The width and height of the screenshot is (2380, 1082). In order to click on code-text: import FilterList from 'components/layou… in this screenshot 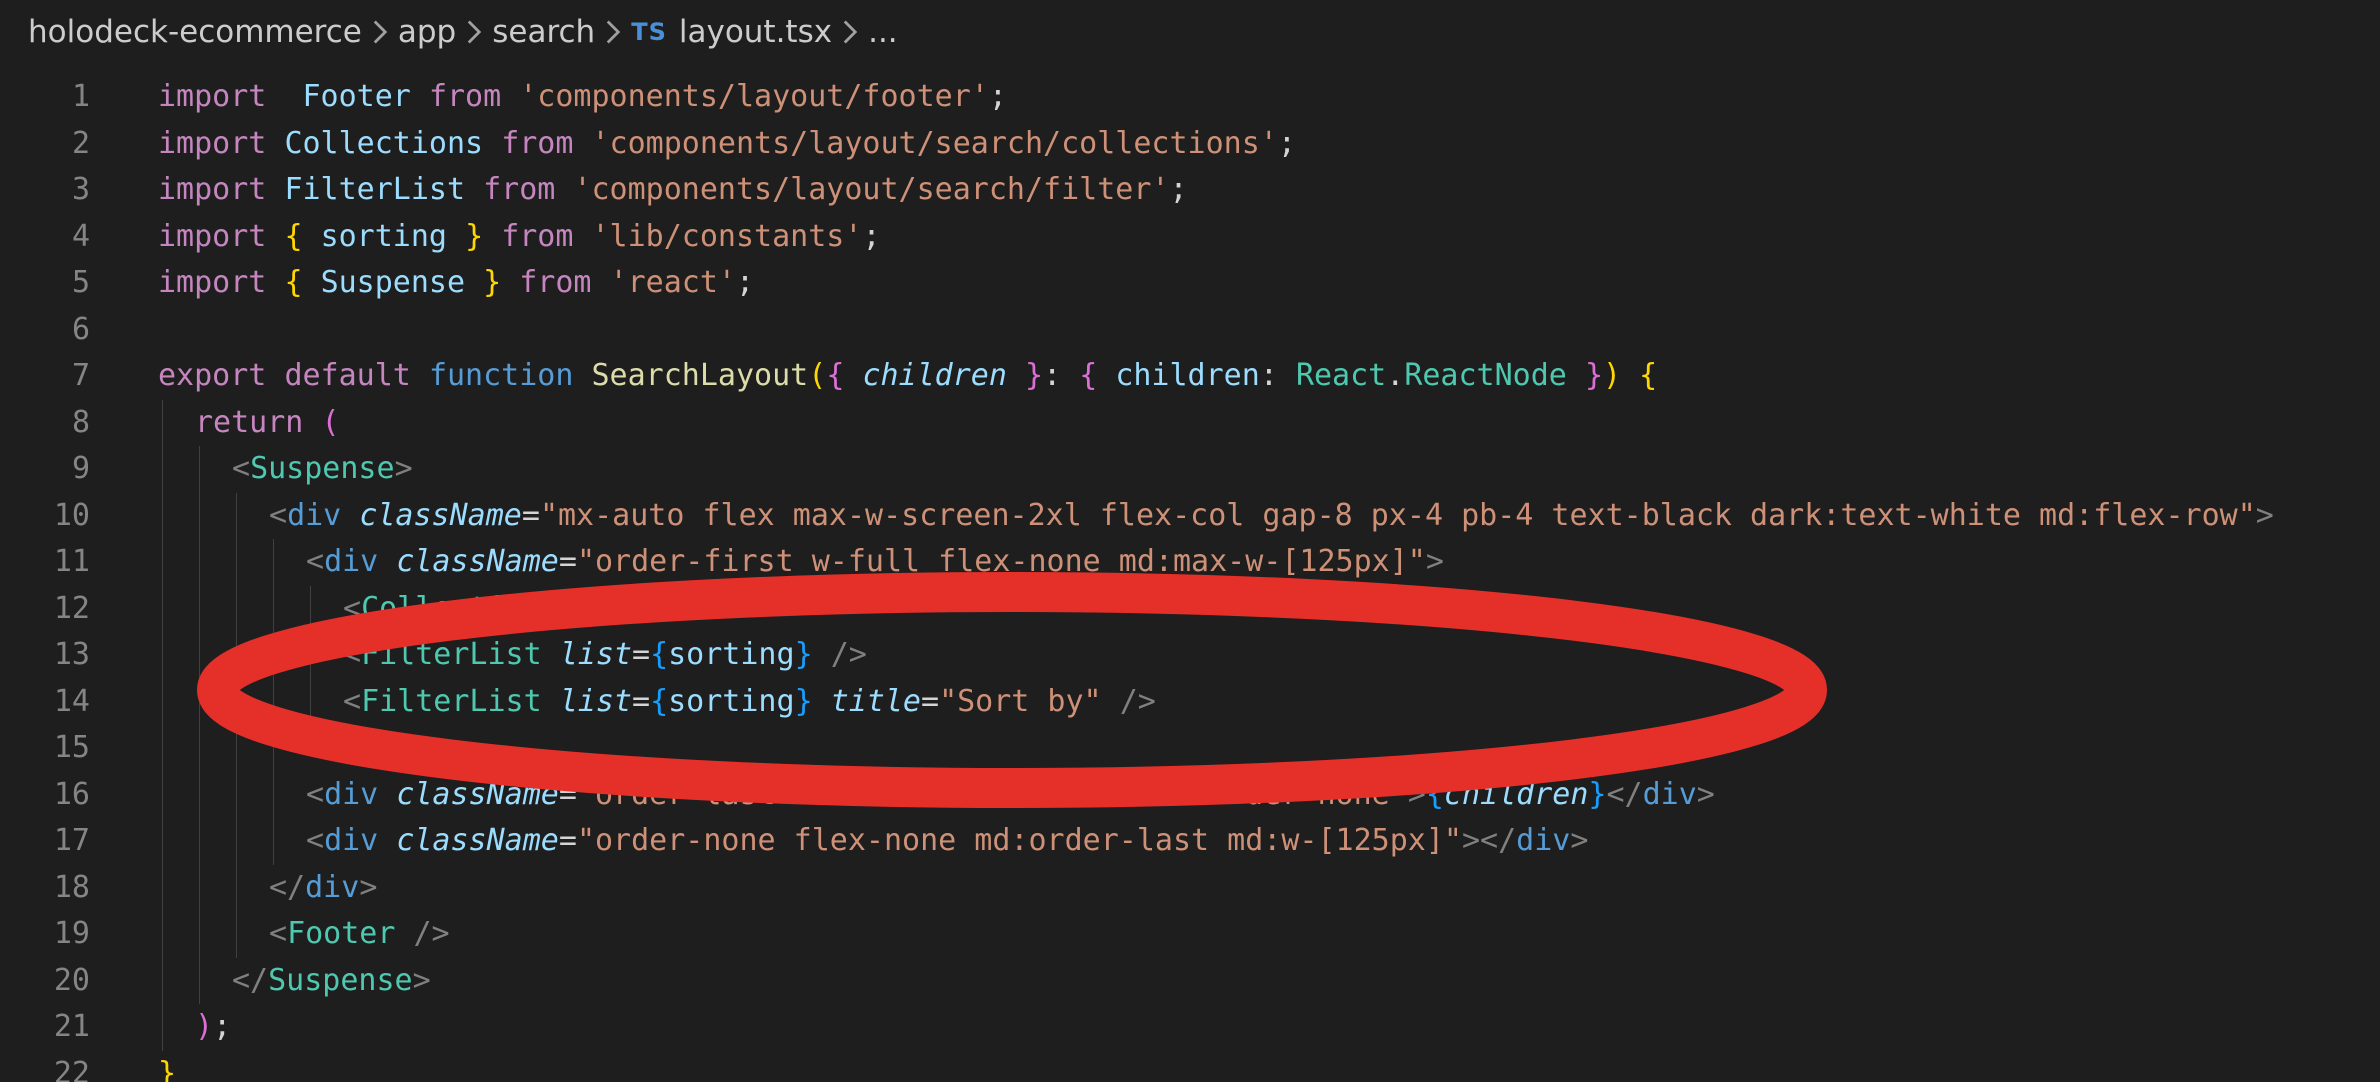, I will do `click(673, 190)`.